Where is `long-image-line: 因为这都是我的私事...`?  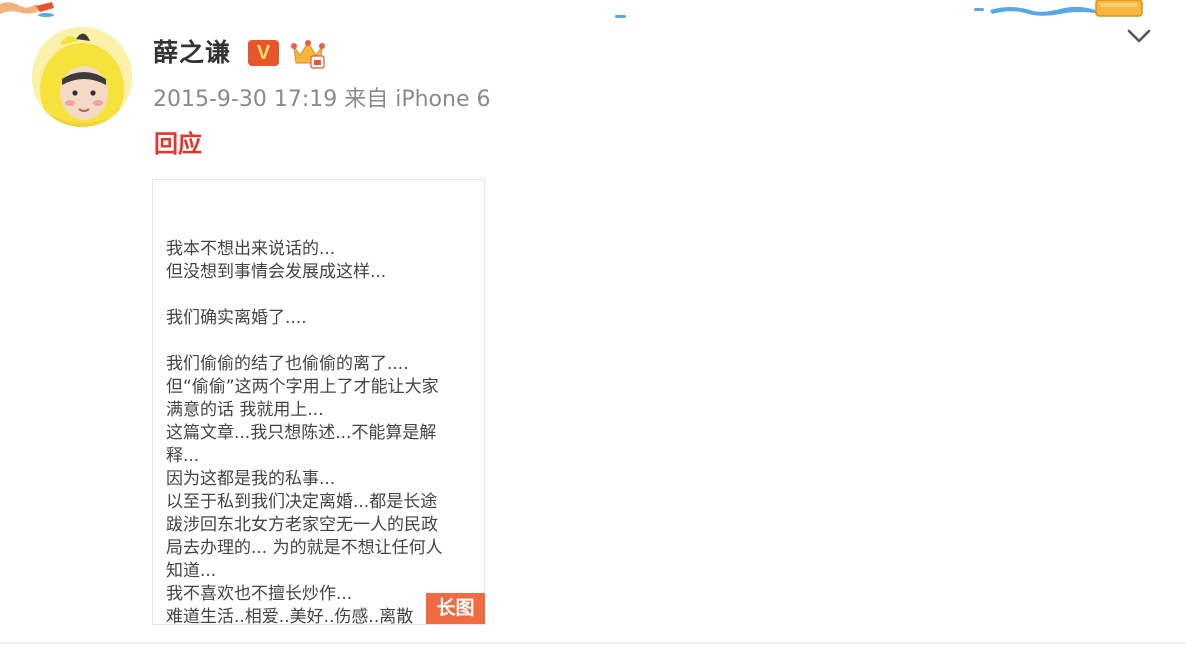
long-image-line: 因为这都是我的私事... is located at coordinates (251, 479).